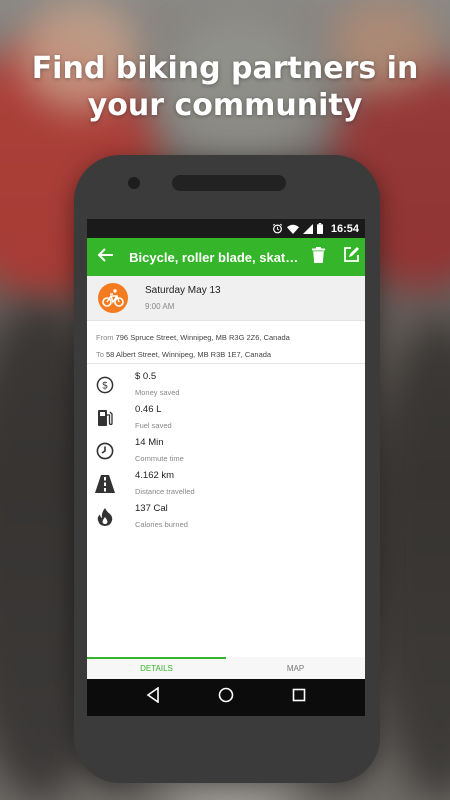 The image size is (450, 800). Describe the element at coordinates (146, 376) in the screenshot. I see `stat-value: $ 0.5` at that location.